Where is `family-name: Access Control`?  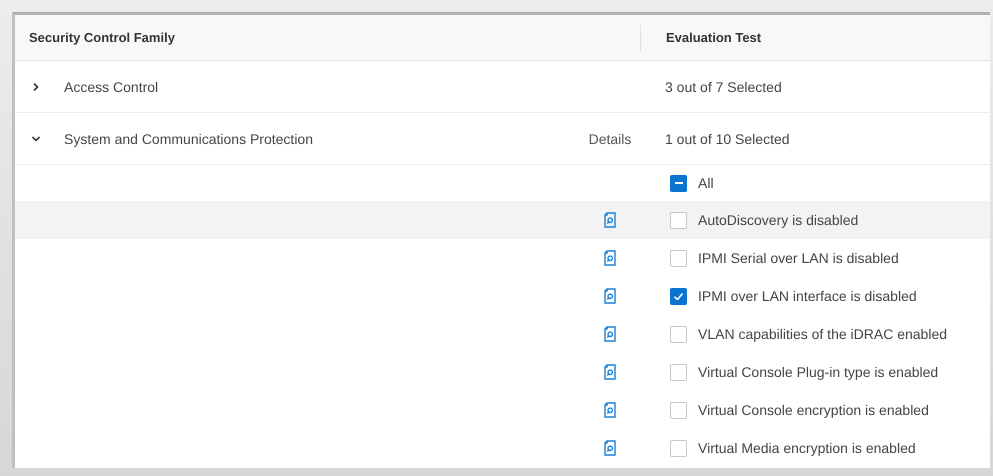 family-name: Access Control is located at coordinates (112, 86).